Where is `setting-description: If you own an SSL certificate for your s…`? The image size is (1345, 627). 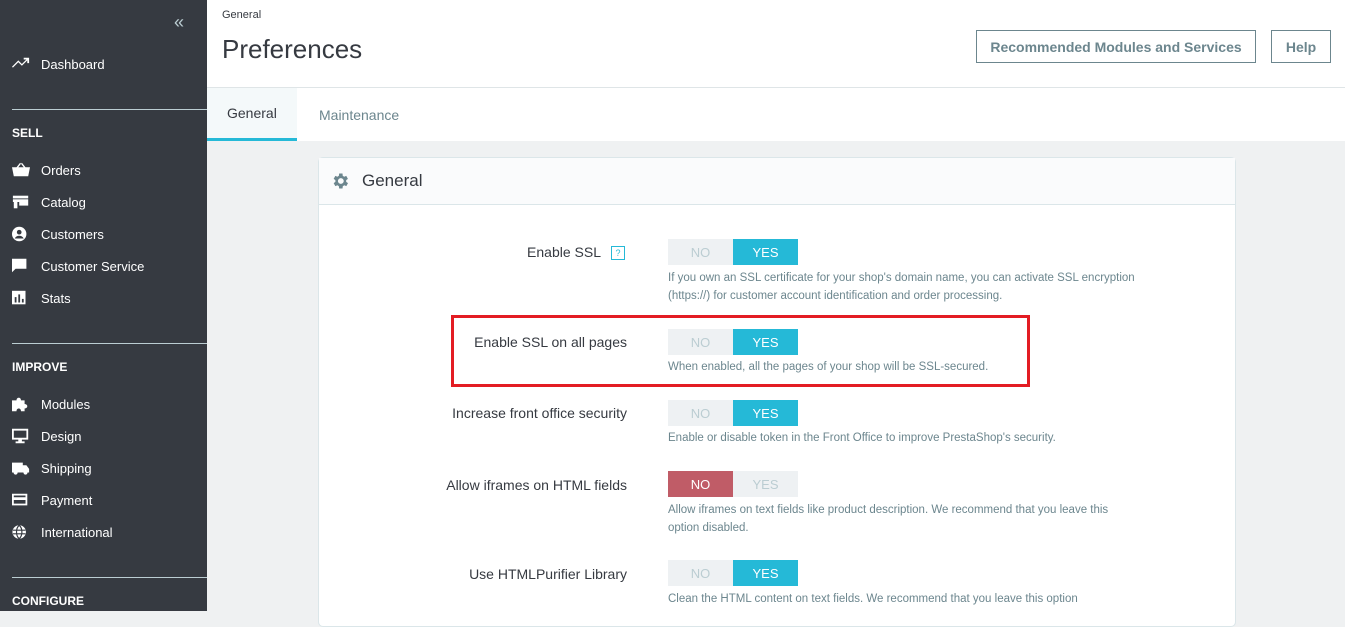 setting-description: If you own an SSL certificate for your s… is located at coordinates (901, 287).